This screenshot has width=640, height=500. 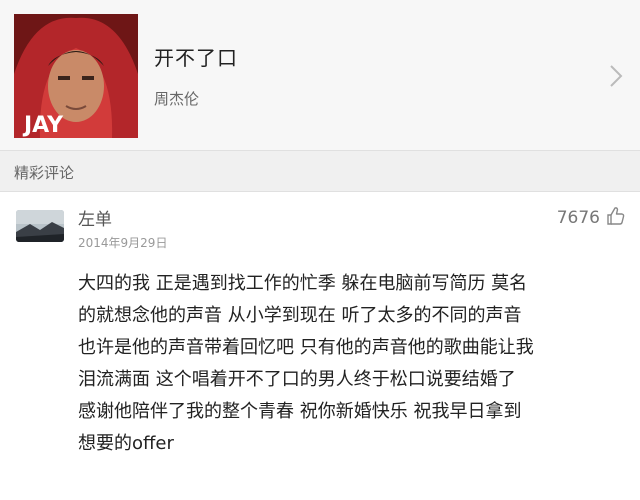 What do you see at coordinates (578, 218) in the screenshot?
I see `like-count: 7676` at bounding box center [578, 218].